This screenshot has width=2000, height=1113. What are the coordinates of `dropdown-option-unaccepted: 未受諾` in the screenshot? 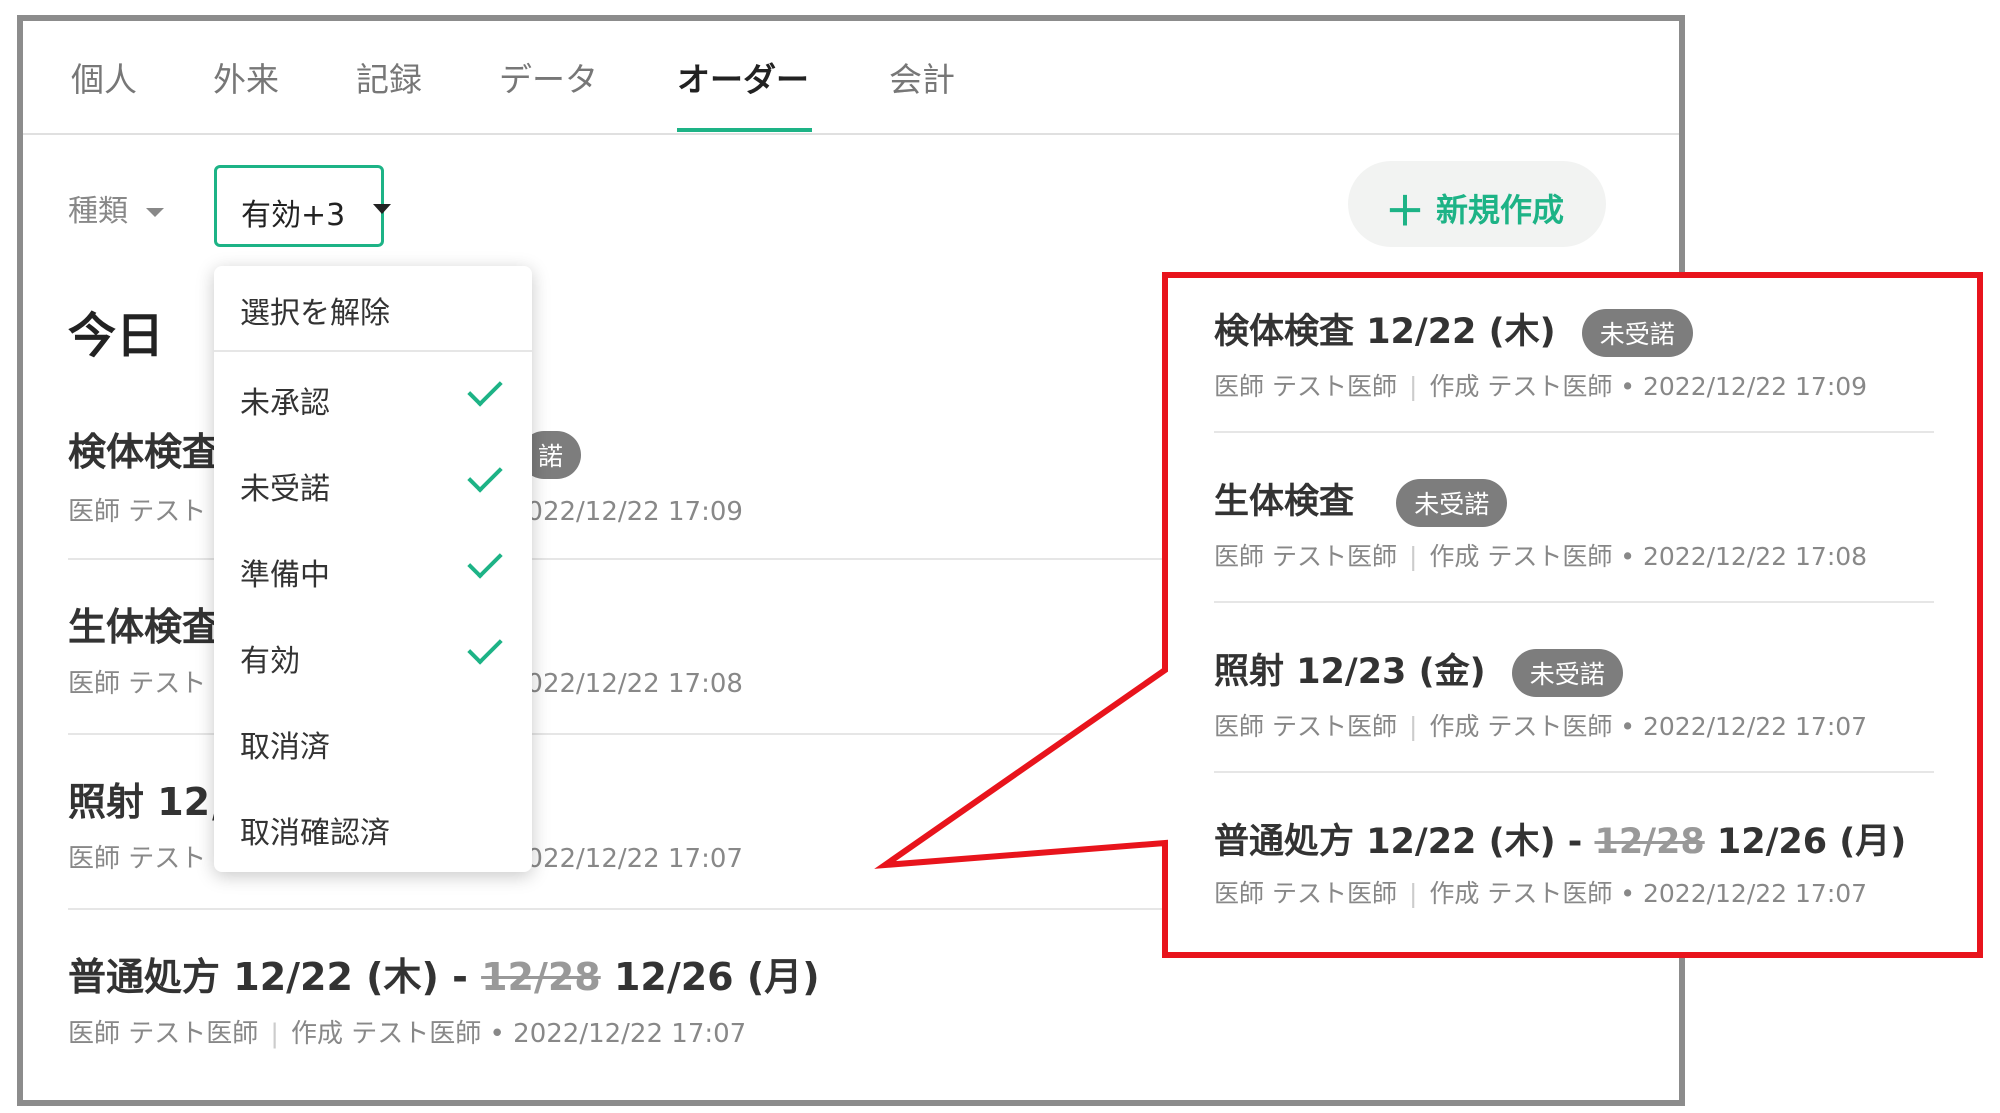 It's located at (373, 484).